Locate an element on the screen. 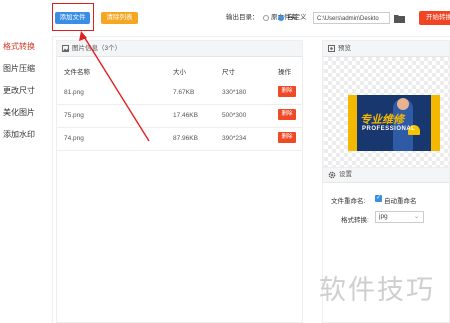 This screenshot has width=450, height=323. file-size: 17.46KB is located at coordinates (185, 115).